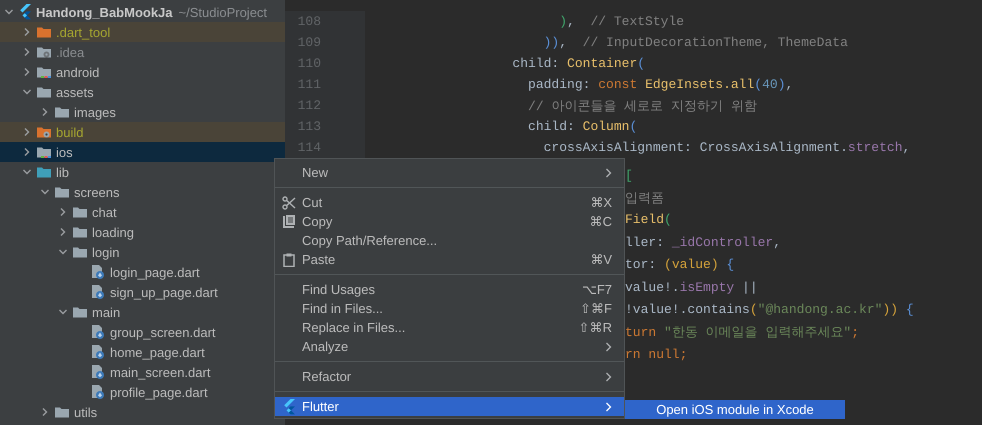  Describe the element at coordinates (319, 259) in the screenshot. I see `menu-item-label: Paste` at that location.